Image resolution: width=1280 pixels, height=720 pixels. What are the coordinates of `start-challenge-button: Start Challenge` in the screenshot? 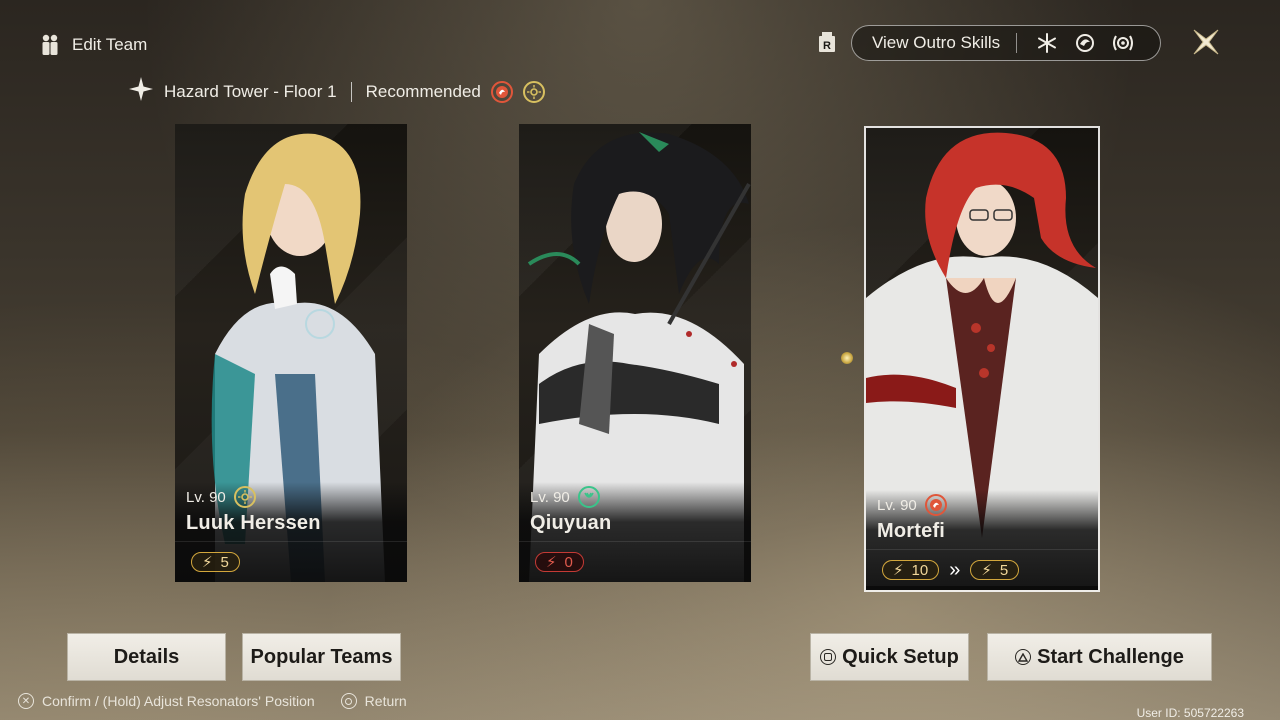 It's located at (1099, 657).